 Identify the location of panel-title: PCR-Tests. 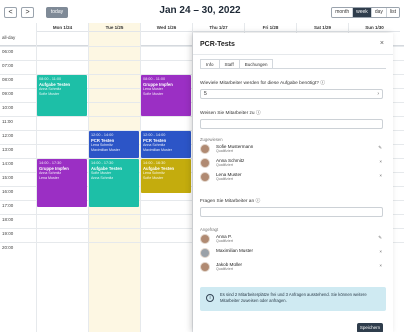
(217, 44).